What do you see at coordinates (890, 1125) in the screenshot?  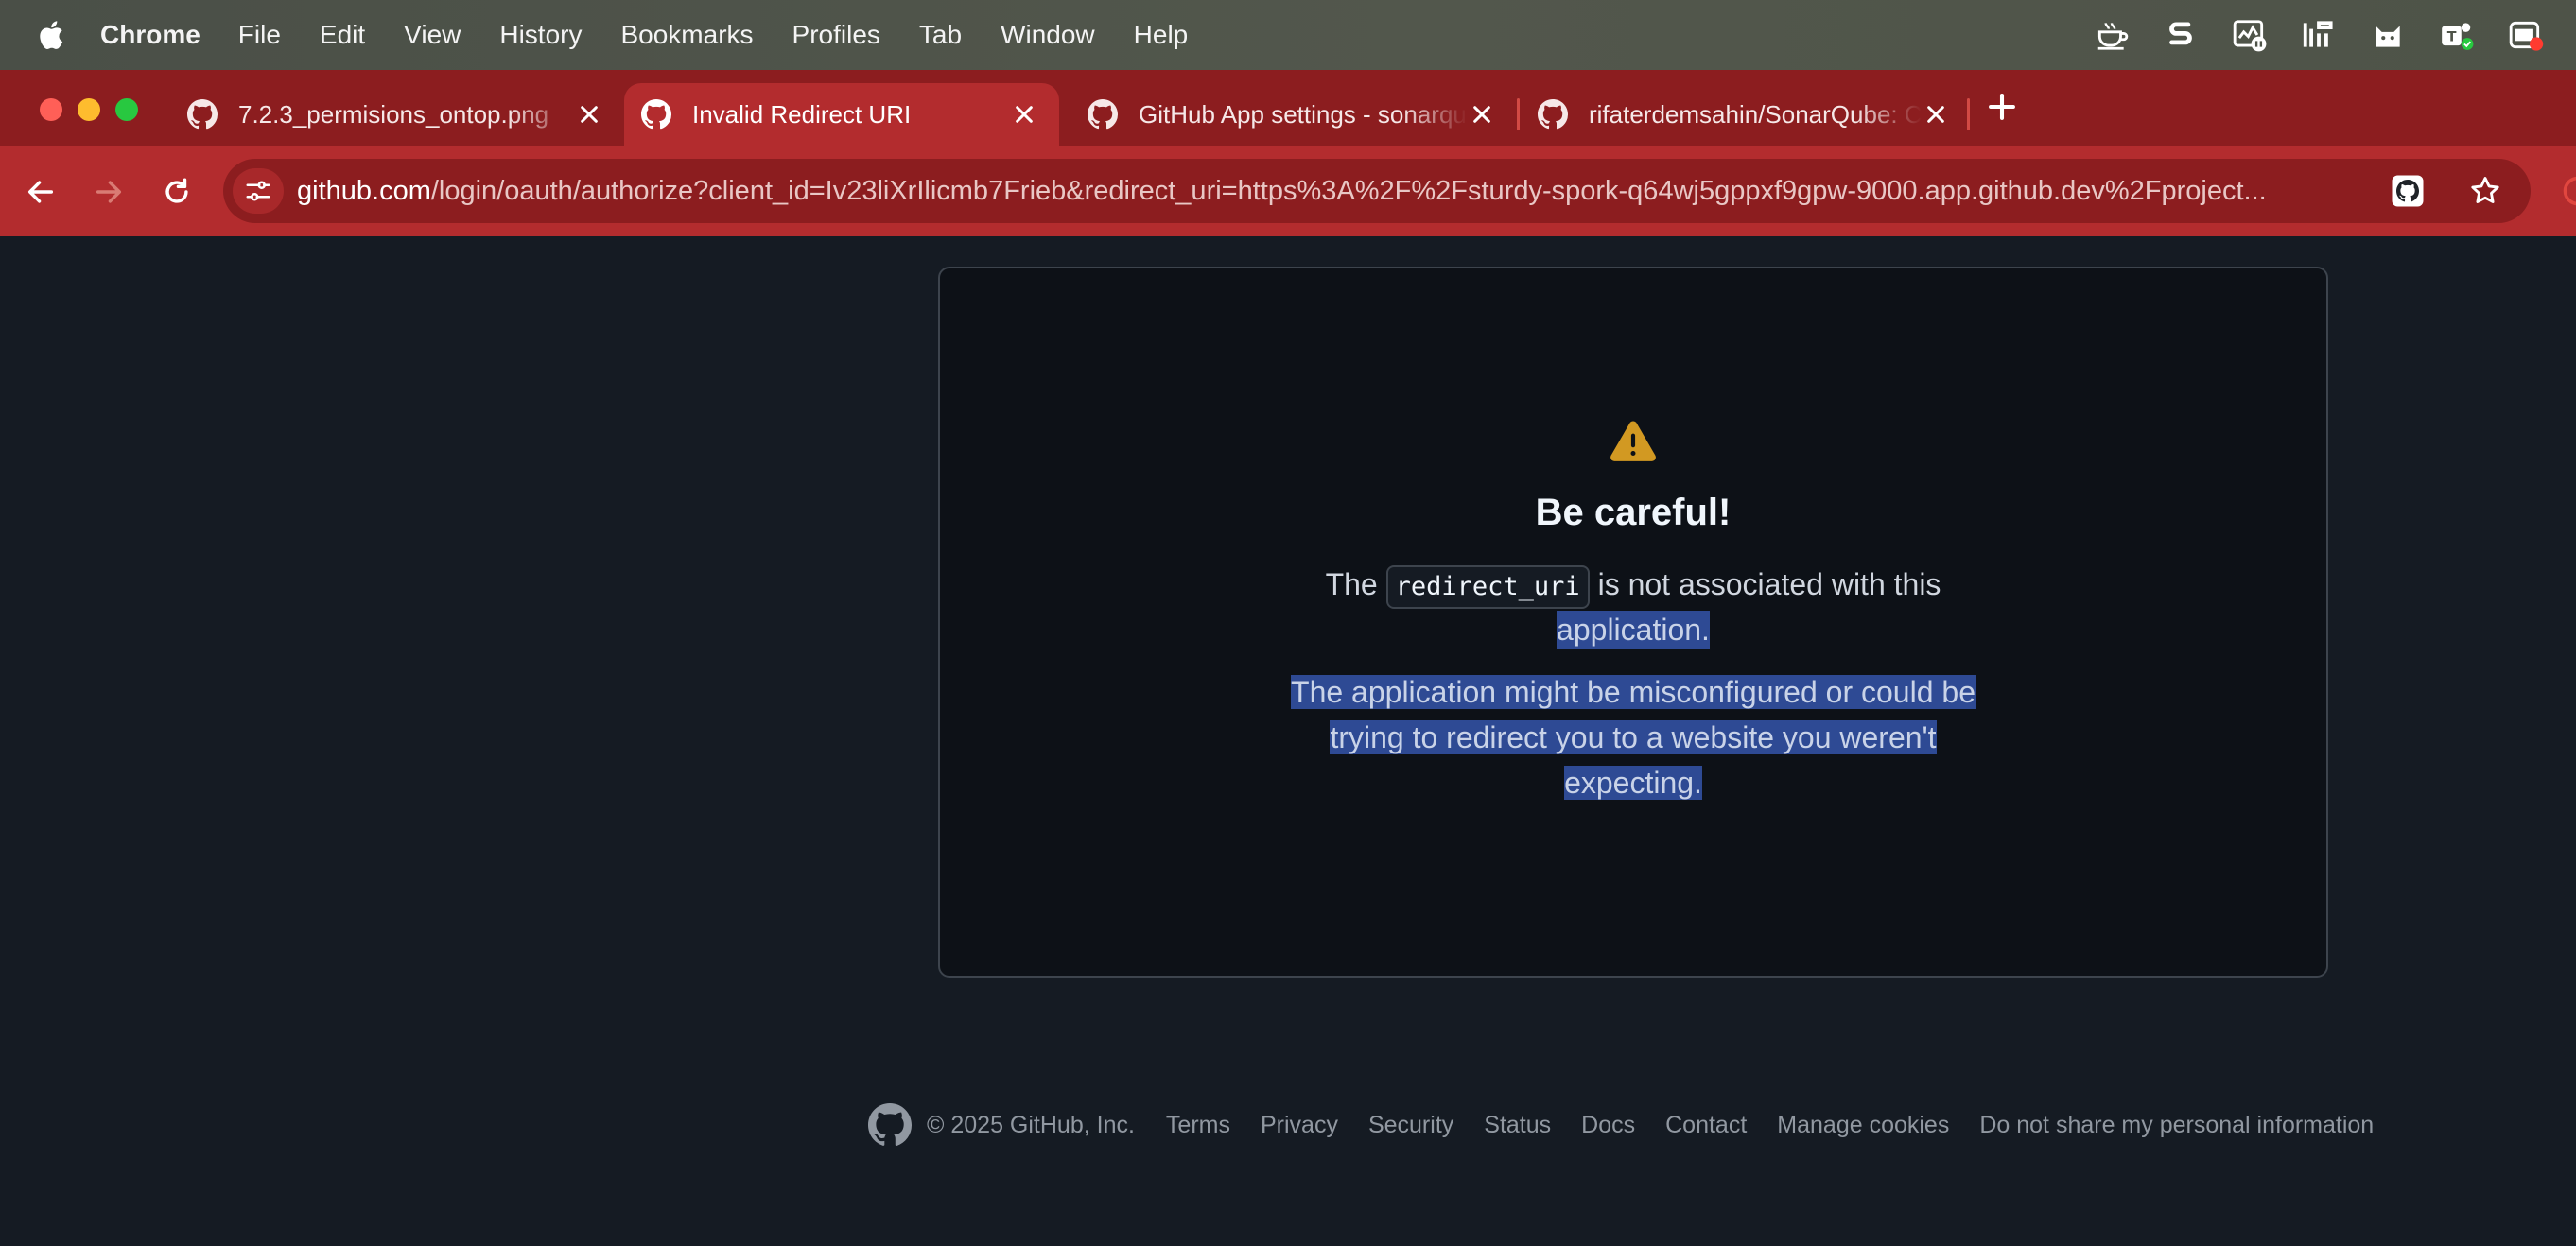 I see `github-logo-icon` at bounding box center [890, 1125].